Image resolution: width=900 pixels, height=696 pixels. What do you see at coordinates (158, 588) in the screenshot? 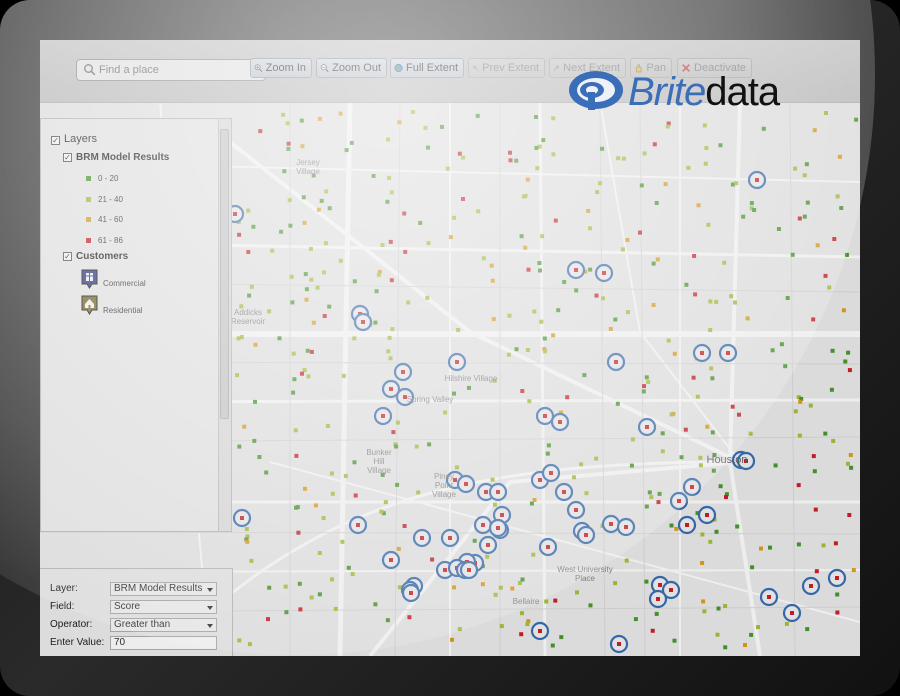
I see `layer-select-value: BRM Model Results` at bounding box center [158, 588].